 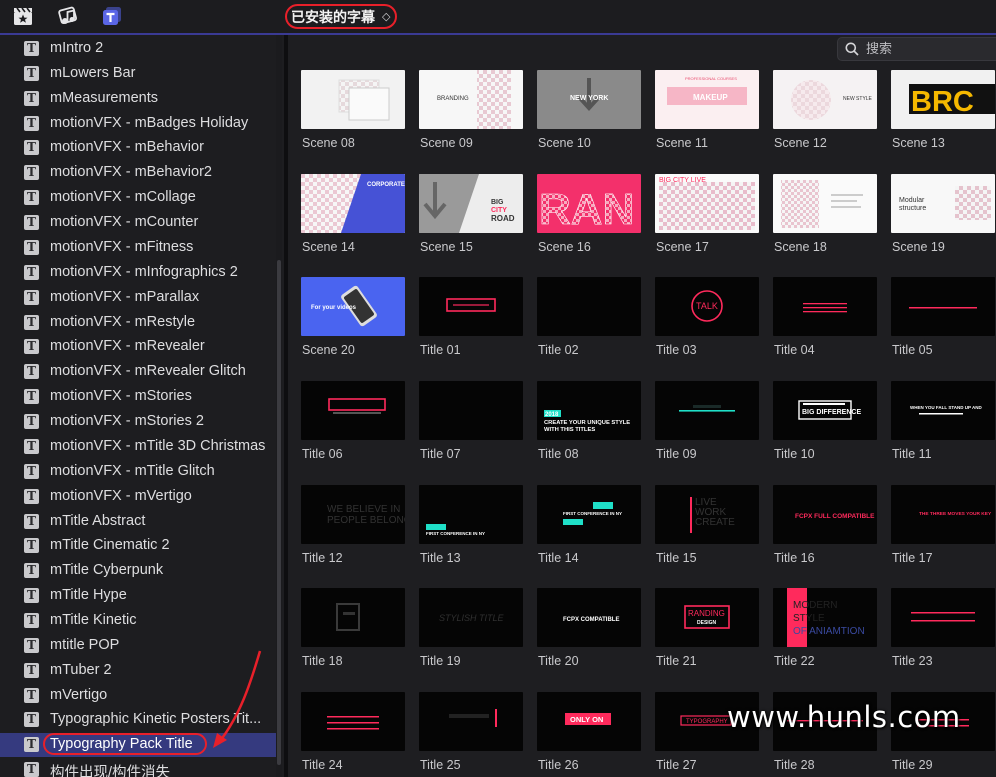 What do you see at coordinates (68, 16) in the screenshot?
I see `music-photo-icon` at bounding box center [68, 16].